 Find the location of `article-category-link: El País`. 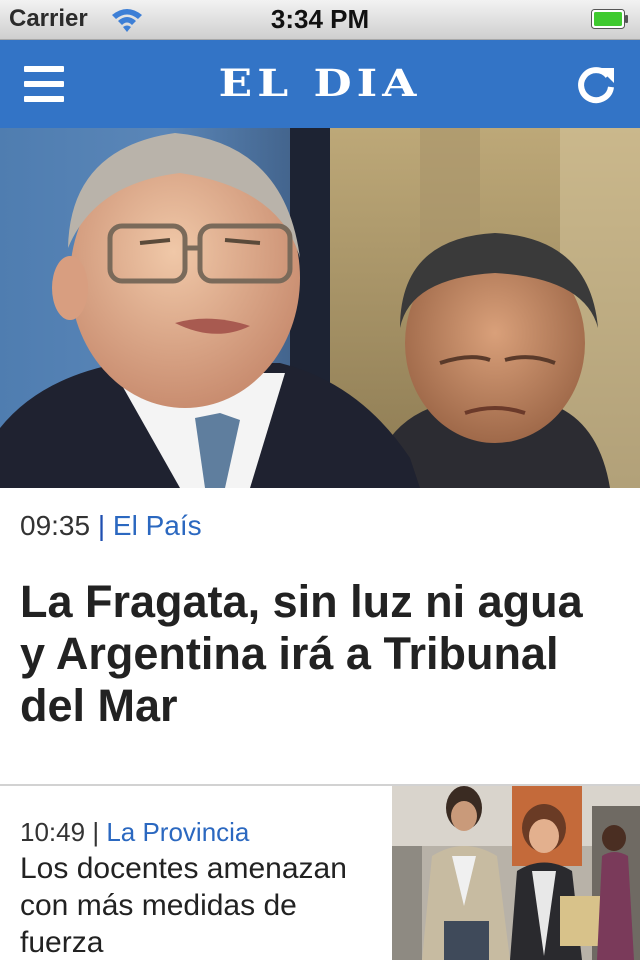

article-category-link: El País is located at coordinates (157, 525).